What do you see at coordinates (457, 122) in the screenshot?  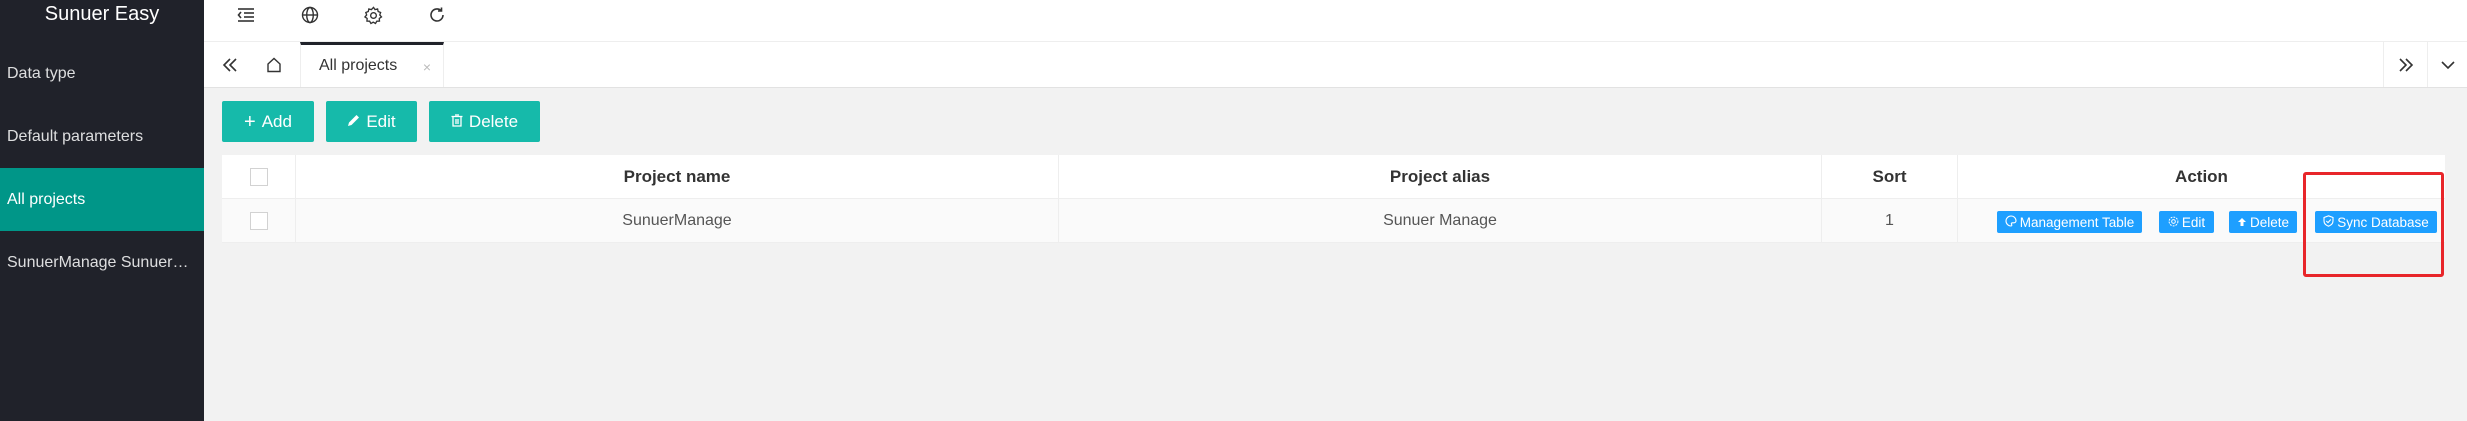 I see `trash-icon` at bounding box center [457, 122].